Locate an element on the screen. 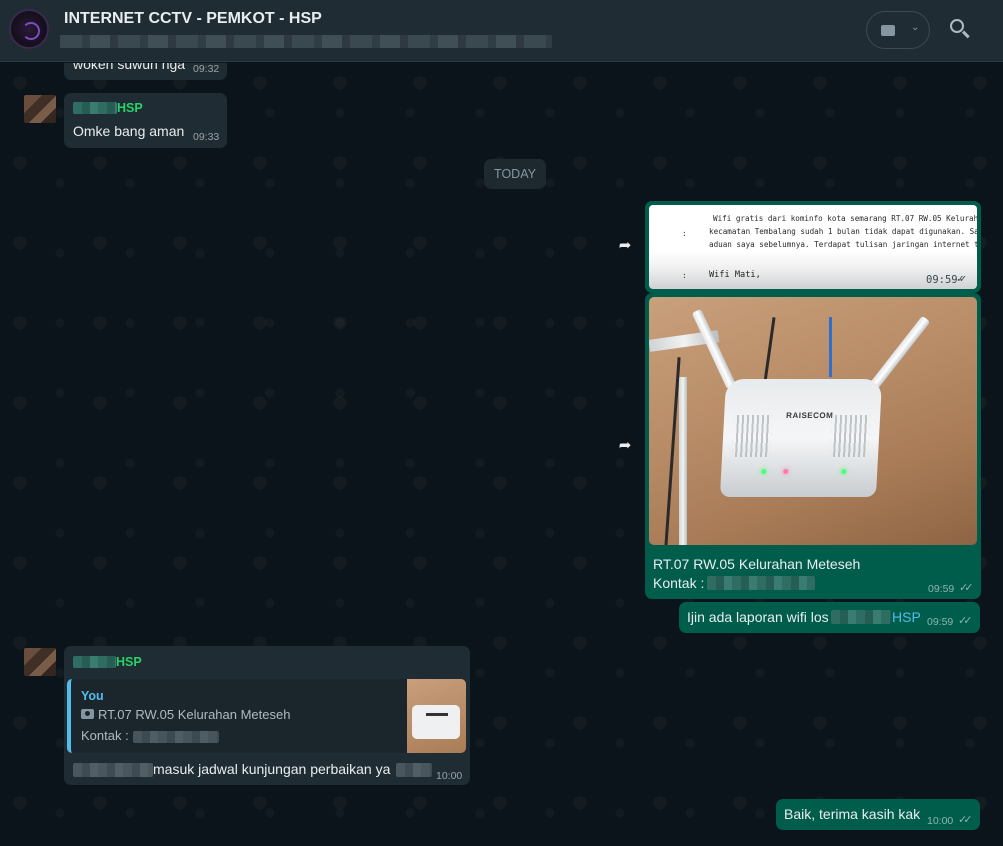  chevron-down-icon: ⌄ is located at coordinates (915, 27).